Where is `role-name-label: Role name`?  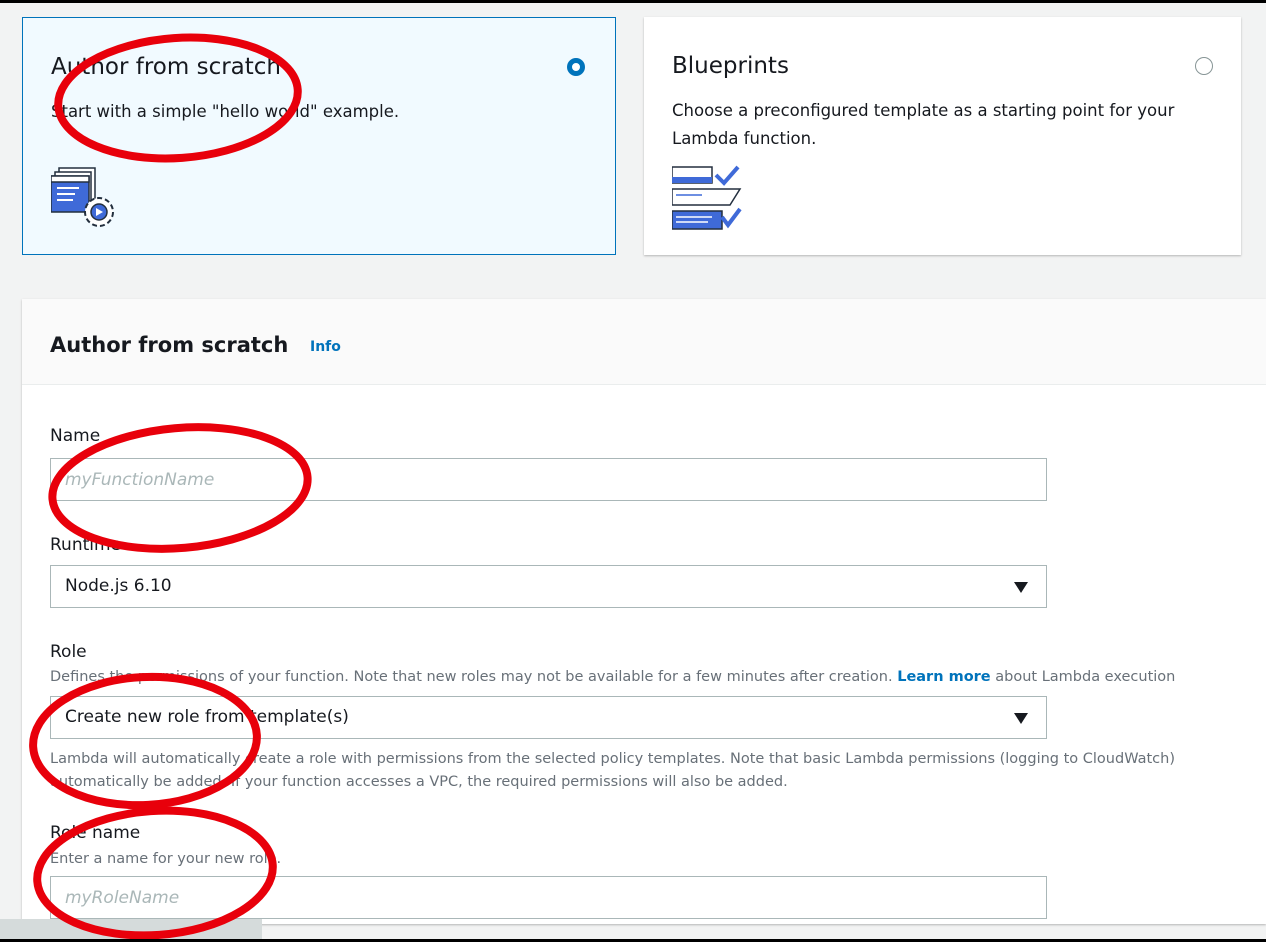
role-name-label: Role name is located at coordinates (95, 833).